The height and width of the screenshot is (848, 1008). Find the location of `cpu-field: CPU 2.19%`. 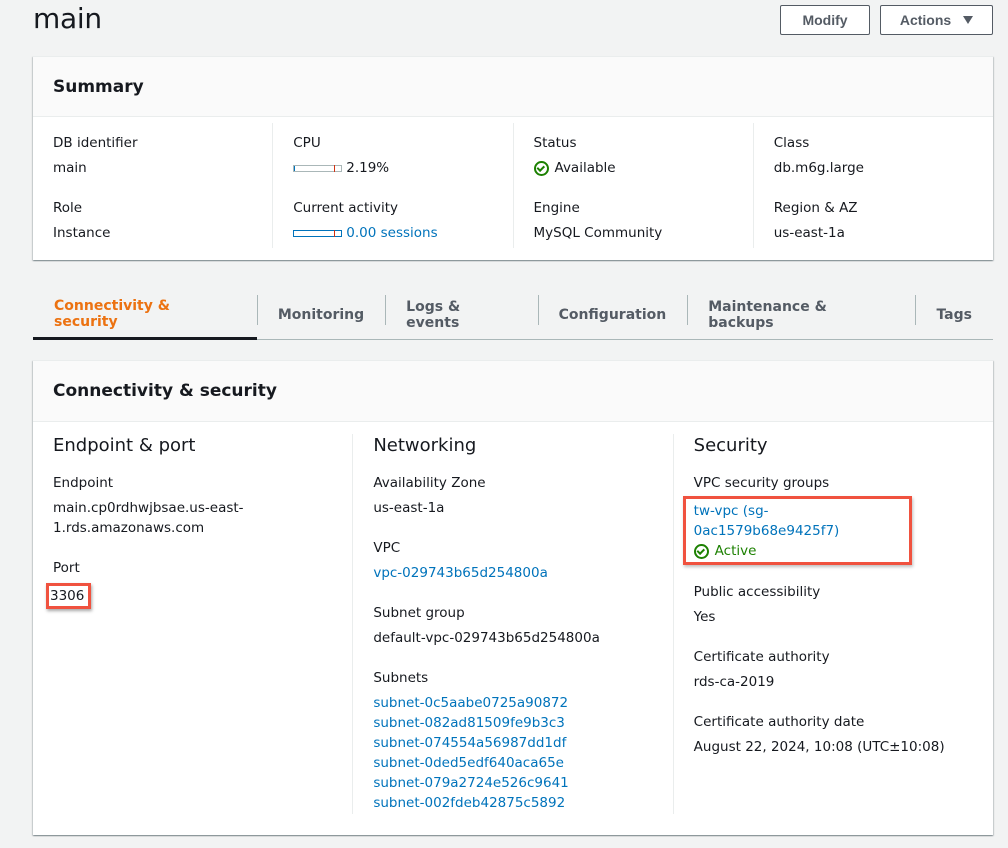

cpu-field: CPU 2.19% is located at coordinates (392, 155).